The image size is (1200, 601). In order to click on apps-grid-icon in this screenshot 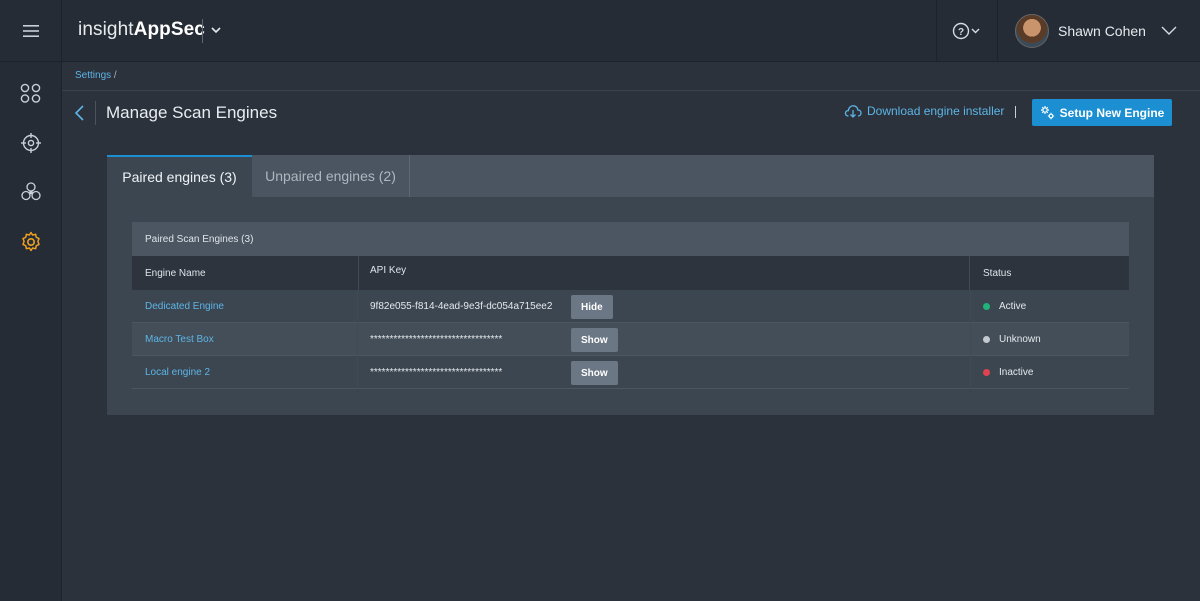, I will do `click(31, 93)`.